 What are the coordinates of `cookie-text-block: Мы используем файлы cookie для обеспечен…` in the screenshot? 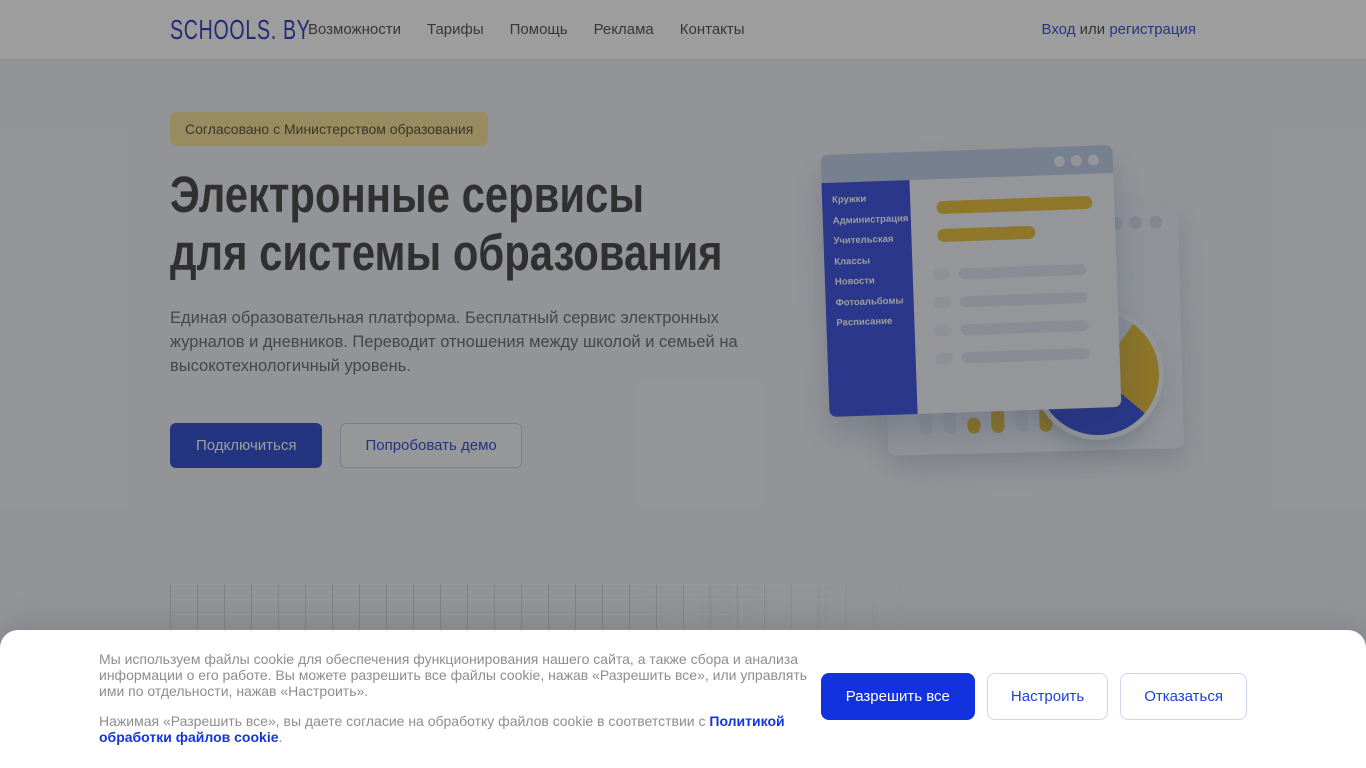 It's located at (455, 698).